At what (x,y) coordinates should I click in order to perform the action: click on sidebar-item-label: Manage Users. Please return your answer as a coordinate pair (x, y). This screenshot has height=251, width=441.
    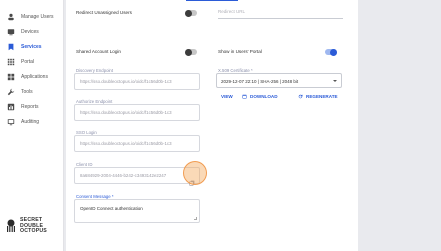
    Looking at the image, I should click on (37, 16).